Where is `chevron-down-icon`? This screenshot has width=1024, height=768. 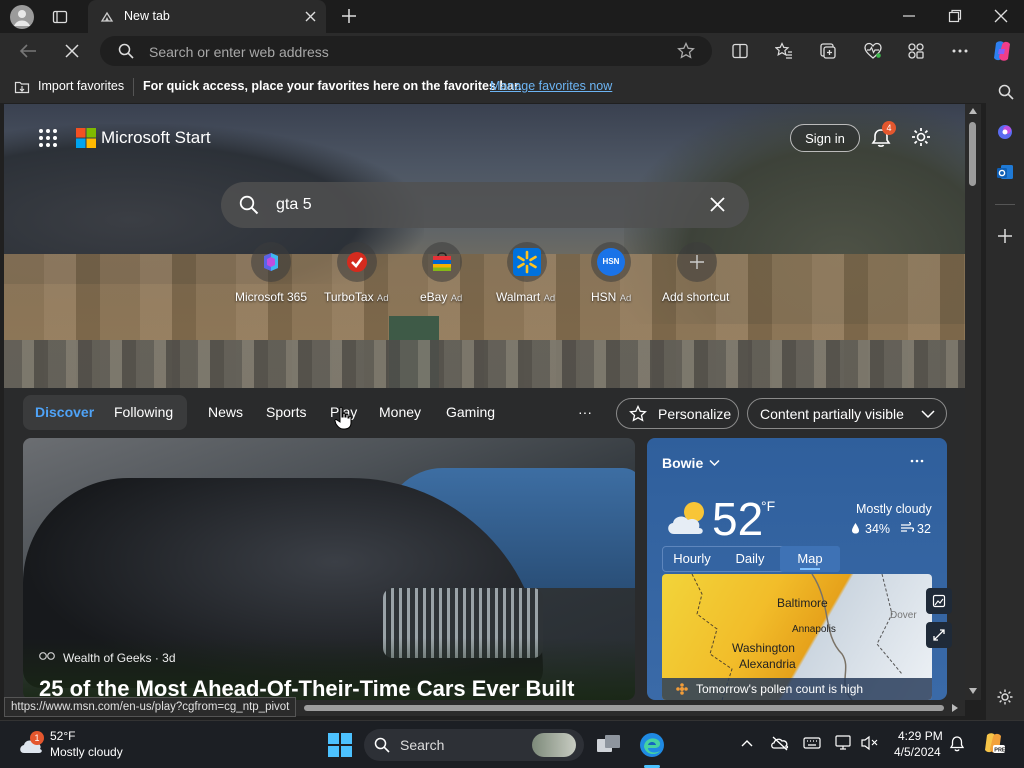
chevron-down-icon is located at coordinates (928, 414).